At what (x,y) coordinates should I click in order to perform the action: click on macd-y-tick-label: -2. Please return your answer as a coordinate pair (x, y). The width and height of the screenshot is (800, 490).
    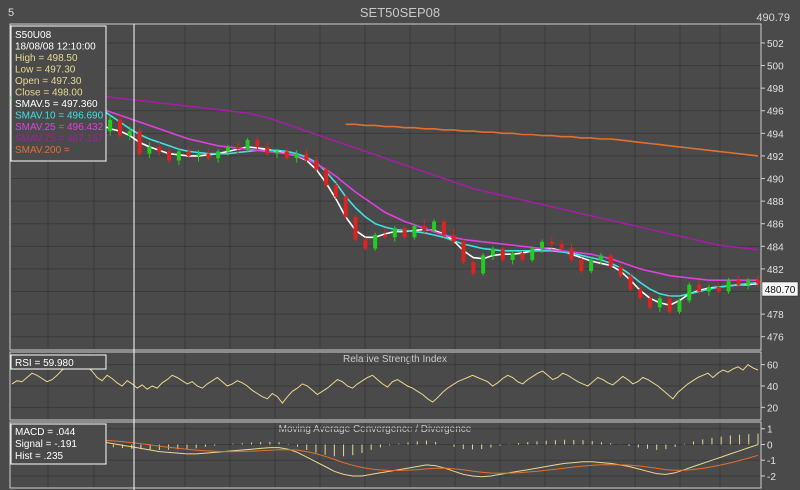
    Looking at the image, I should click on (771, 477).